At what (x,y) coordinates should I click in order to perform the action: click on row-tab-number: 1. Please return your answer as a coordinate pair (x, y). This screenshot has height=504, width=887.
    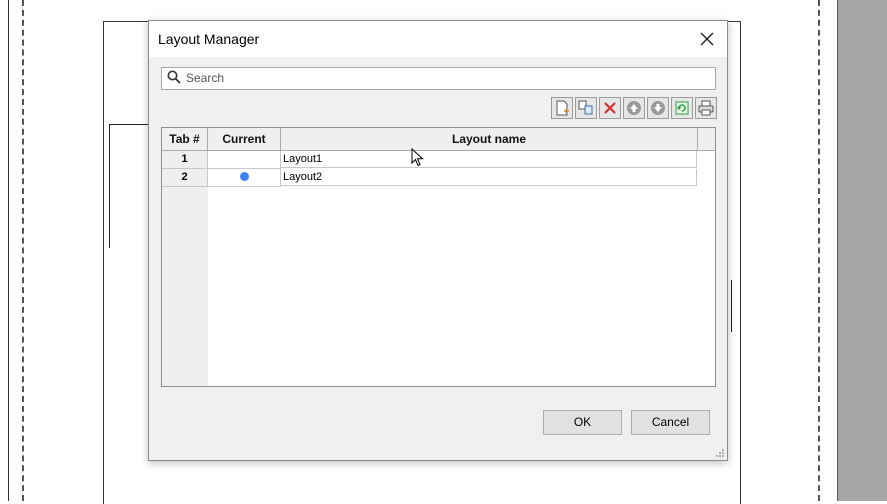
    Looking at the image, I should click on (185, 160).